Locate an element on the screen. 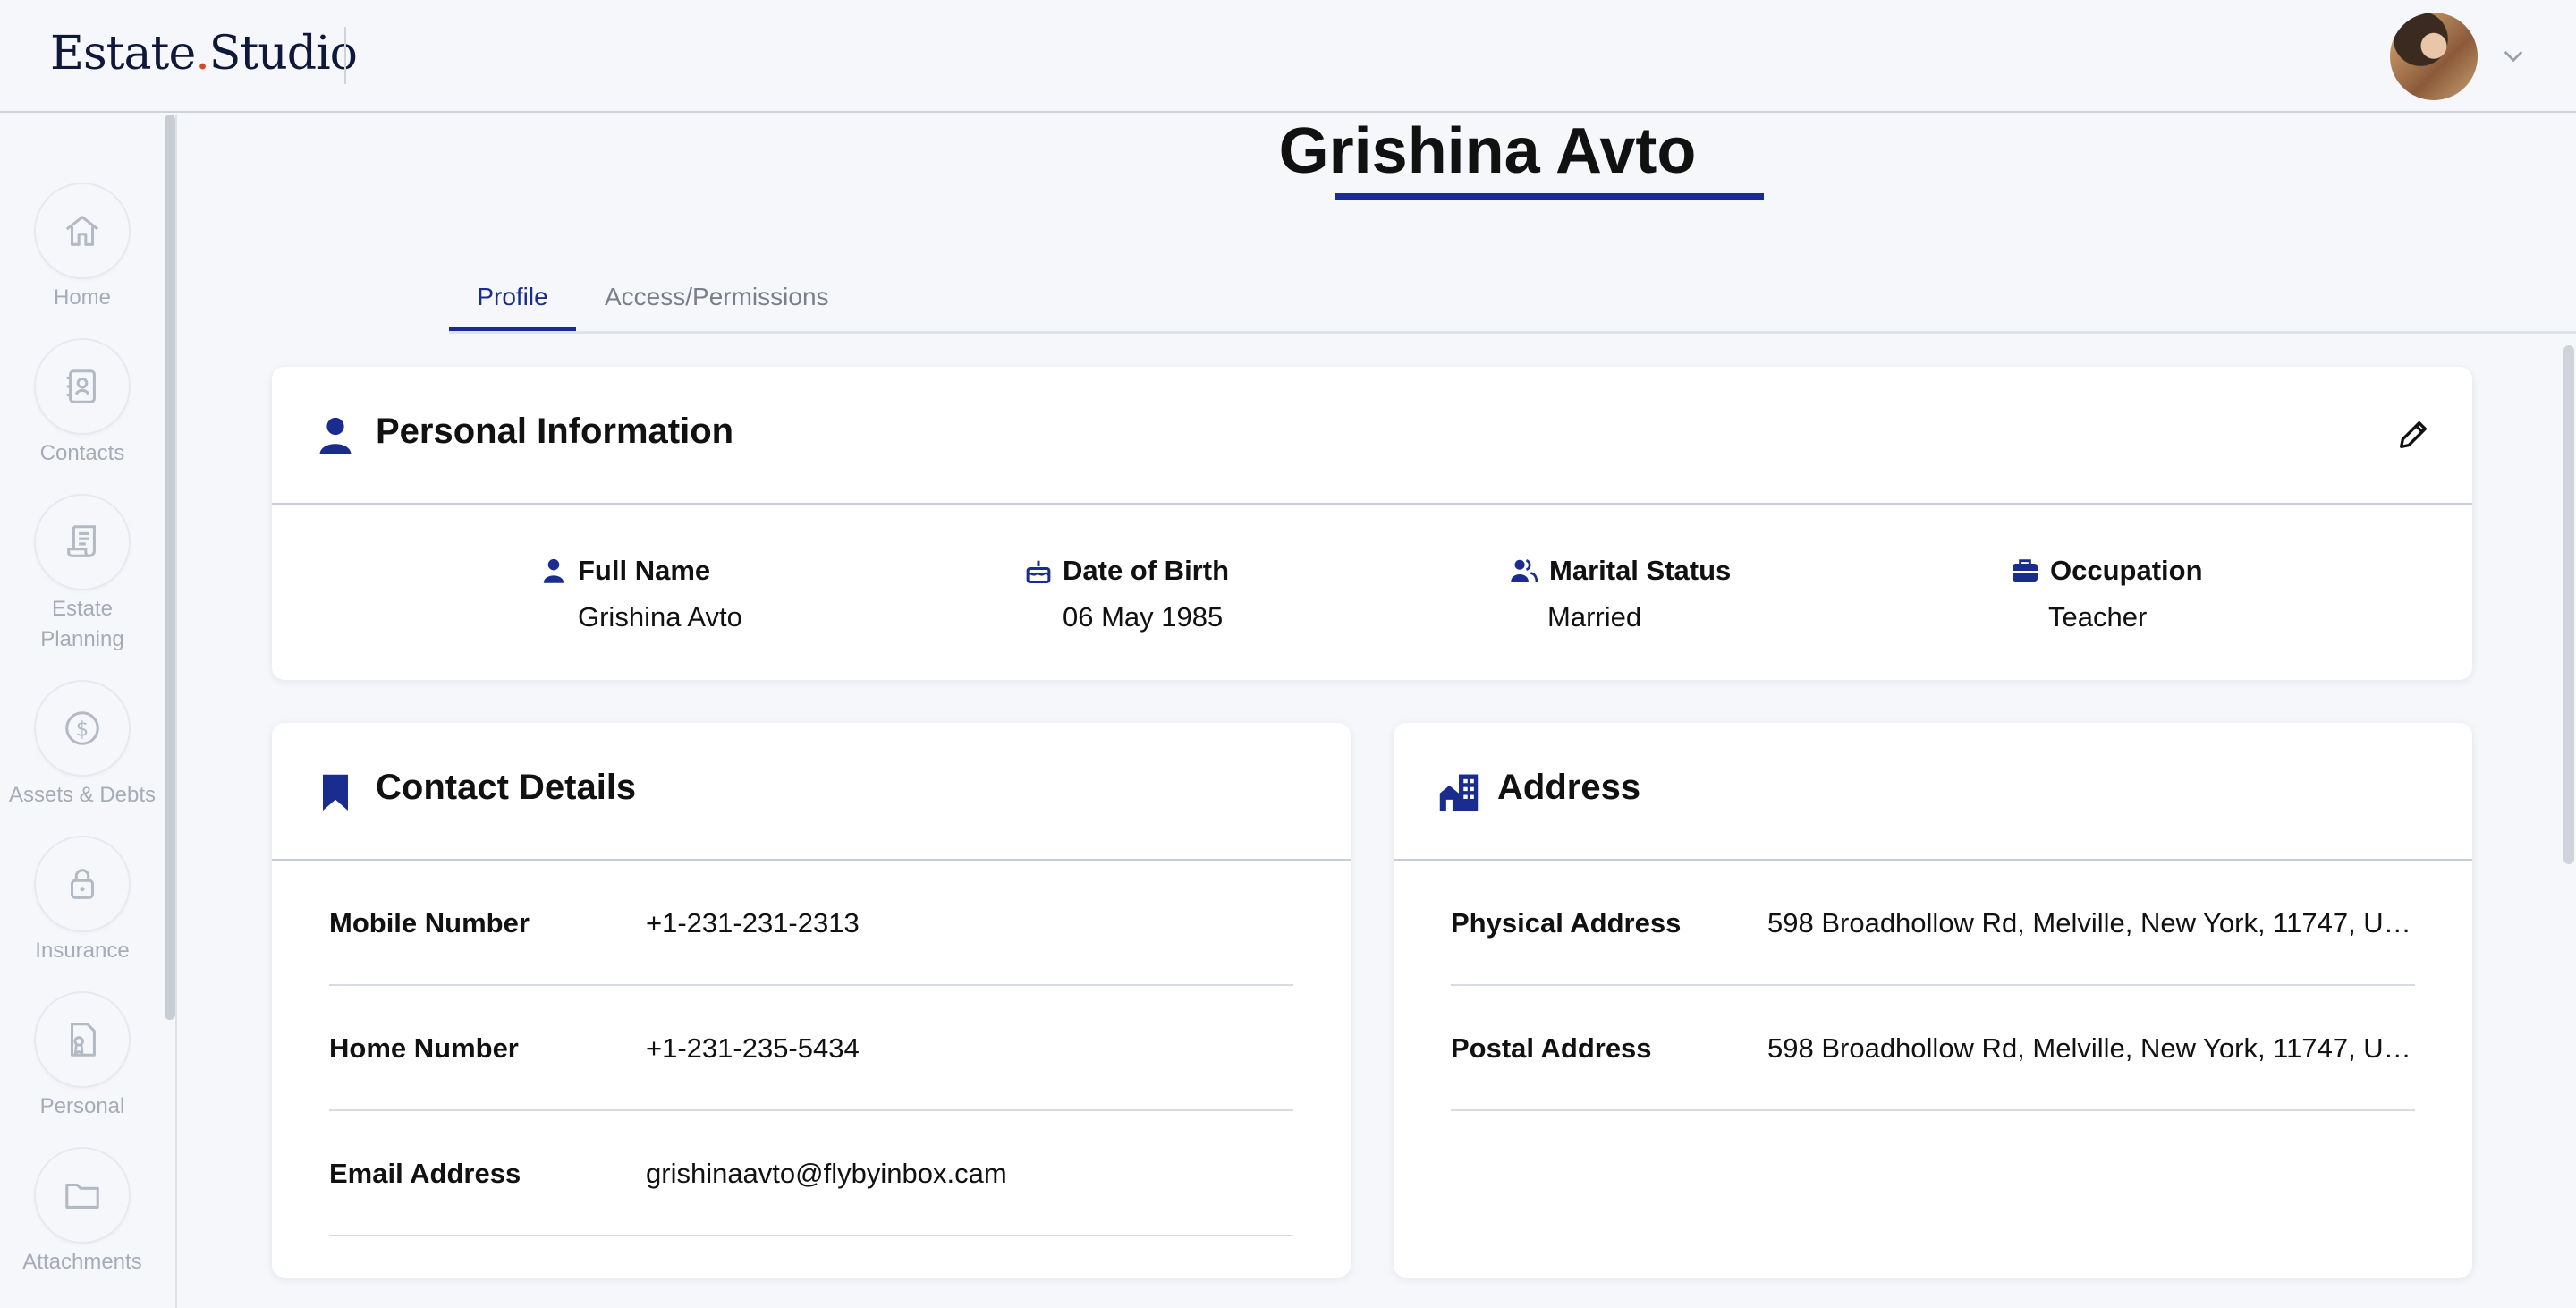 This screenshot has height=1308, width=2576. sidebar-item-insurance: Insurance is located at coordinates (82, 901).